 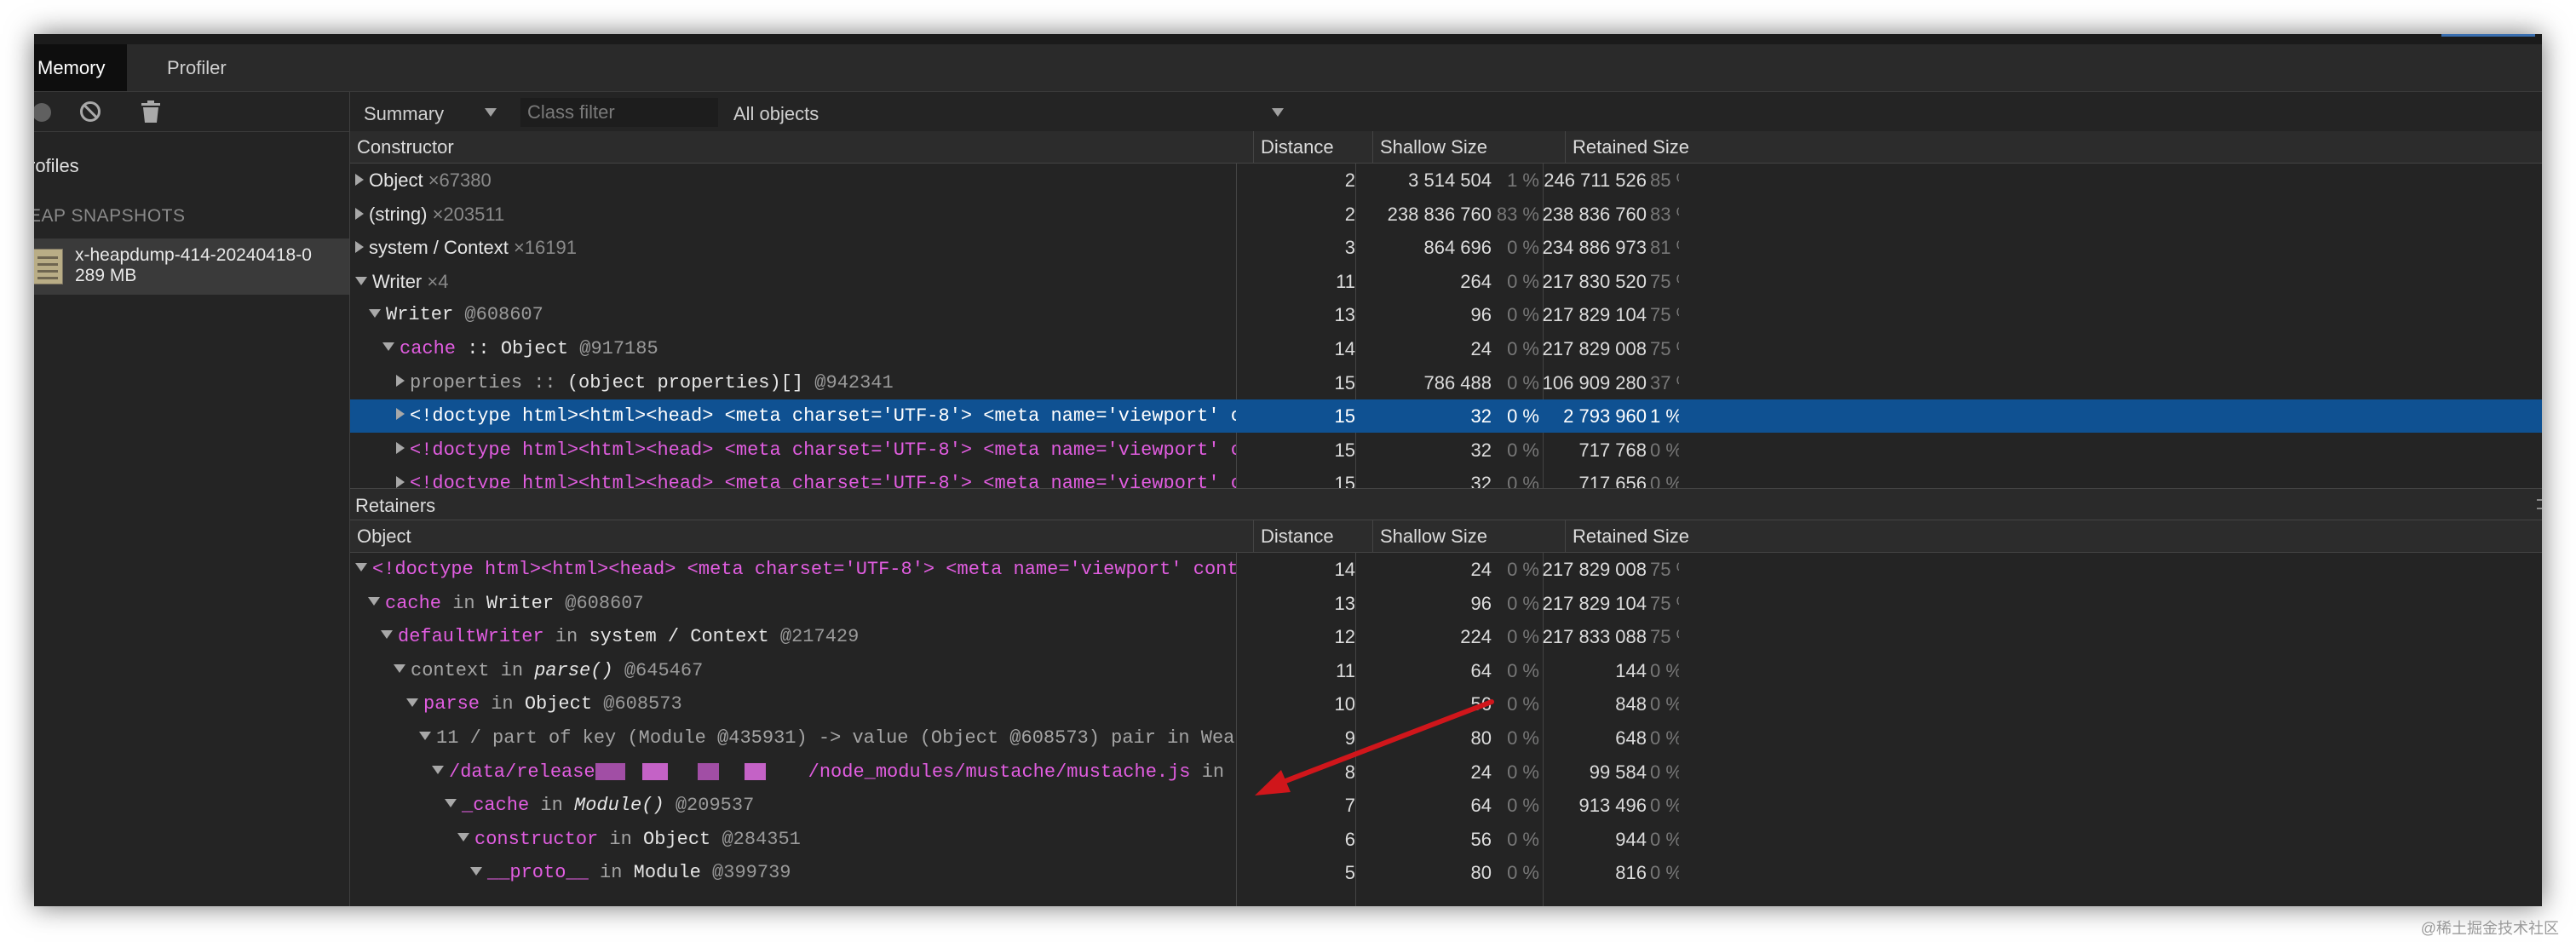 What do you see at coordinates (2488, 35) in the screenshot?
I see `top-highlight` at bounding box center [2488, 35].